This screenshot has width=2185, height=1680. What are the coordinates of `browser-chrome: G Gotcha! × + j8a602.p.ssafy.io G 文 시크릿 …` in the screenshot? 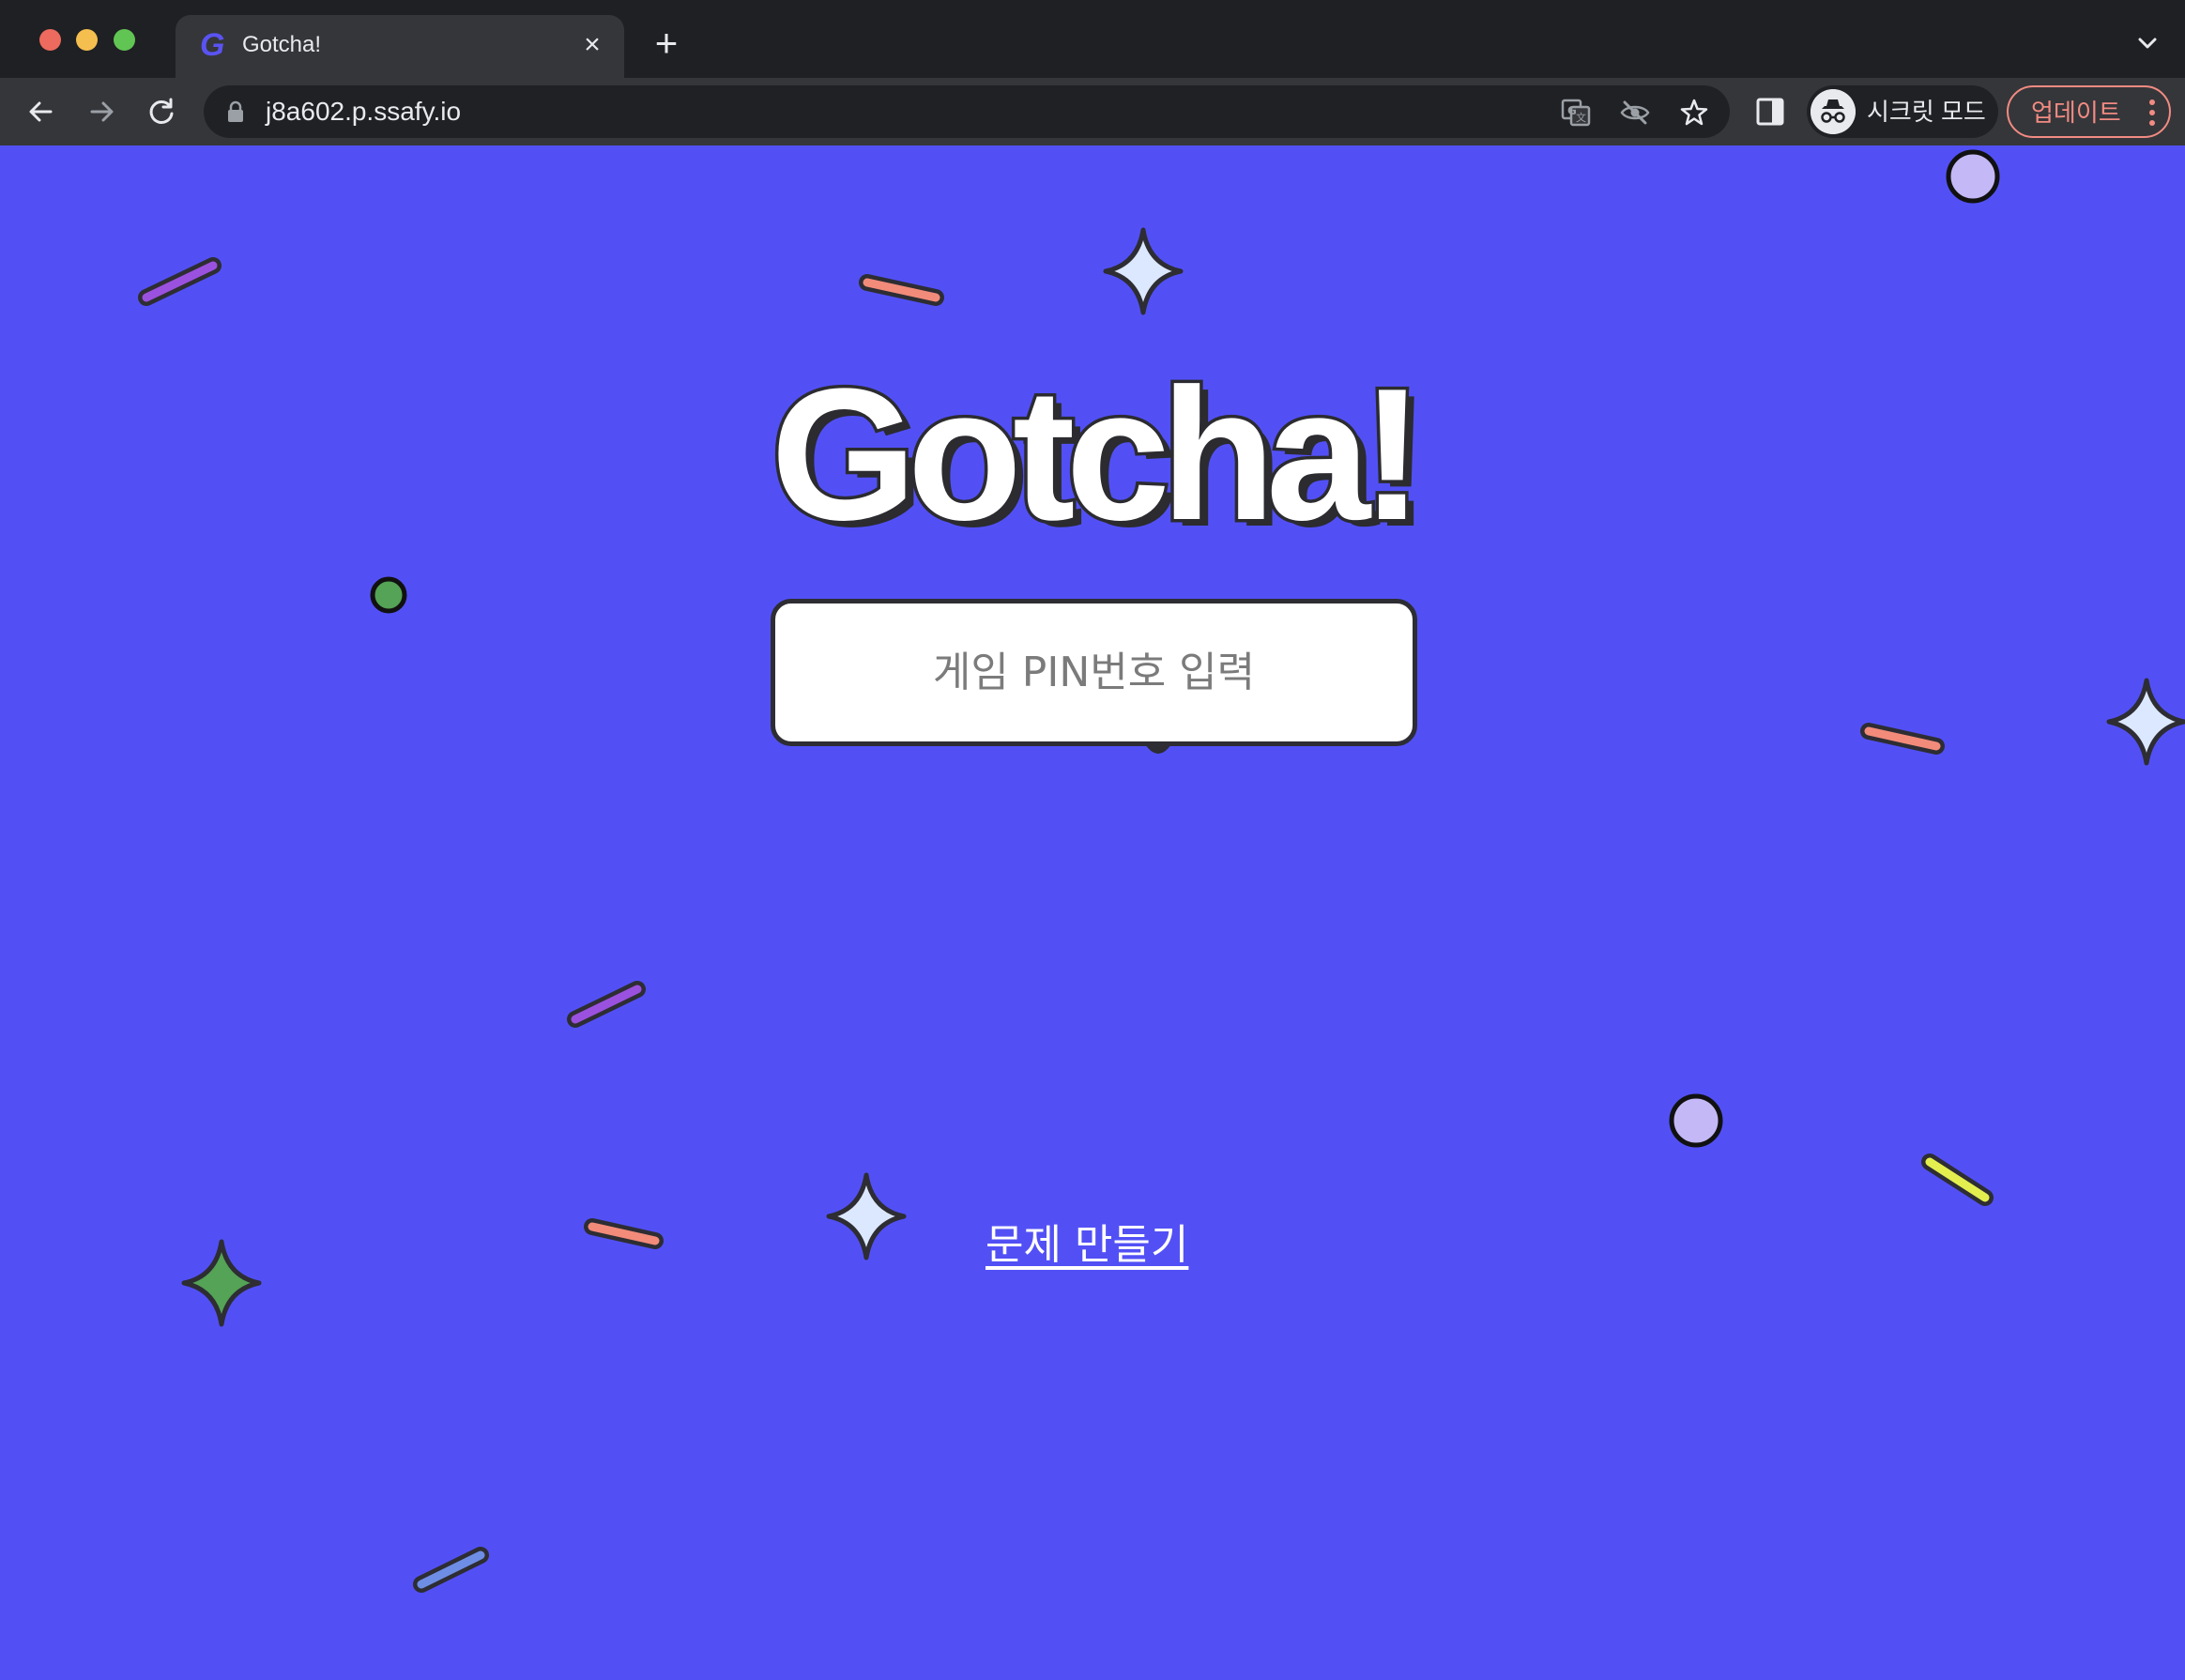 It's located at (1092, 72).